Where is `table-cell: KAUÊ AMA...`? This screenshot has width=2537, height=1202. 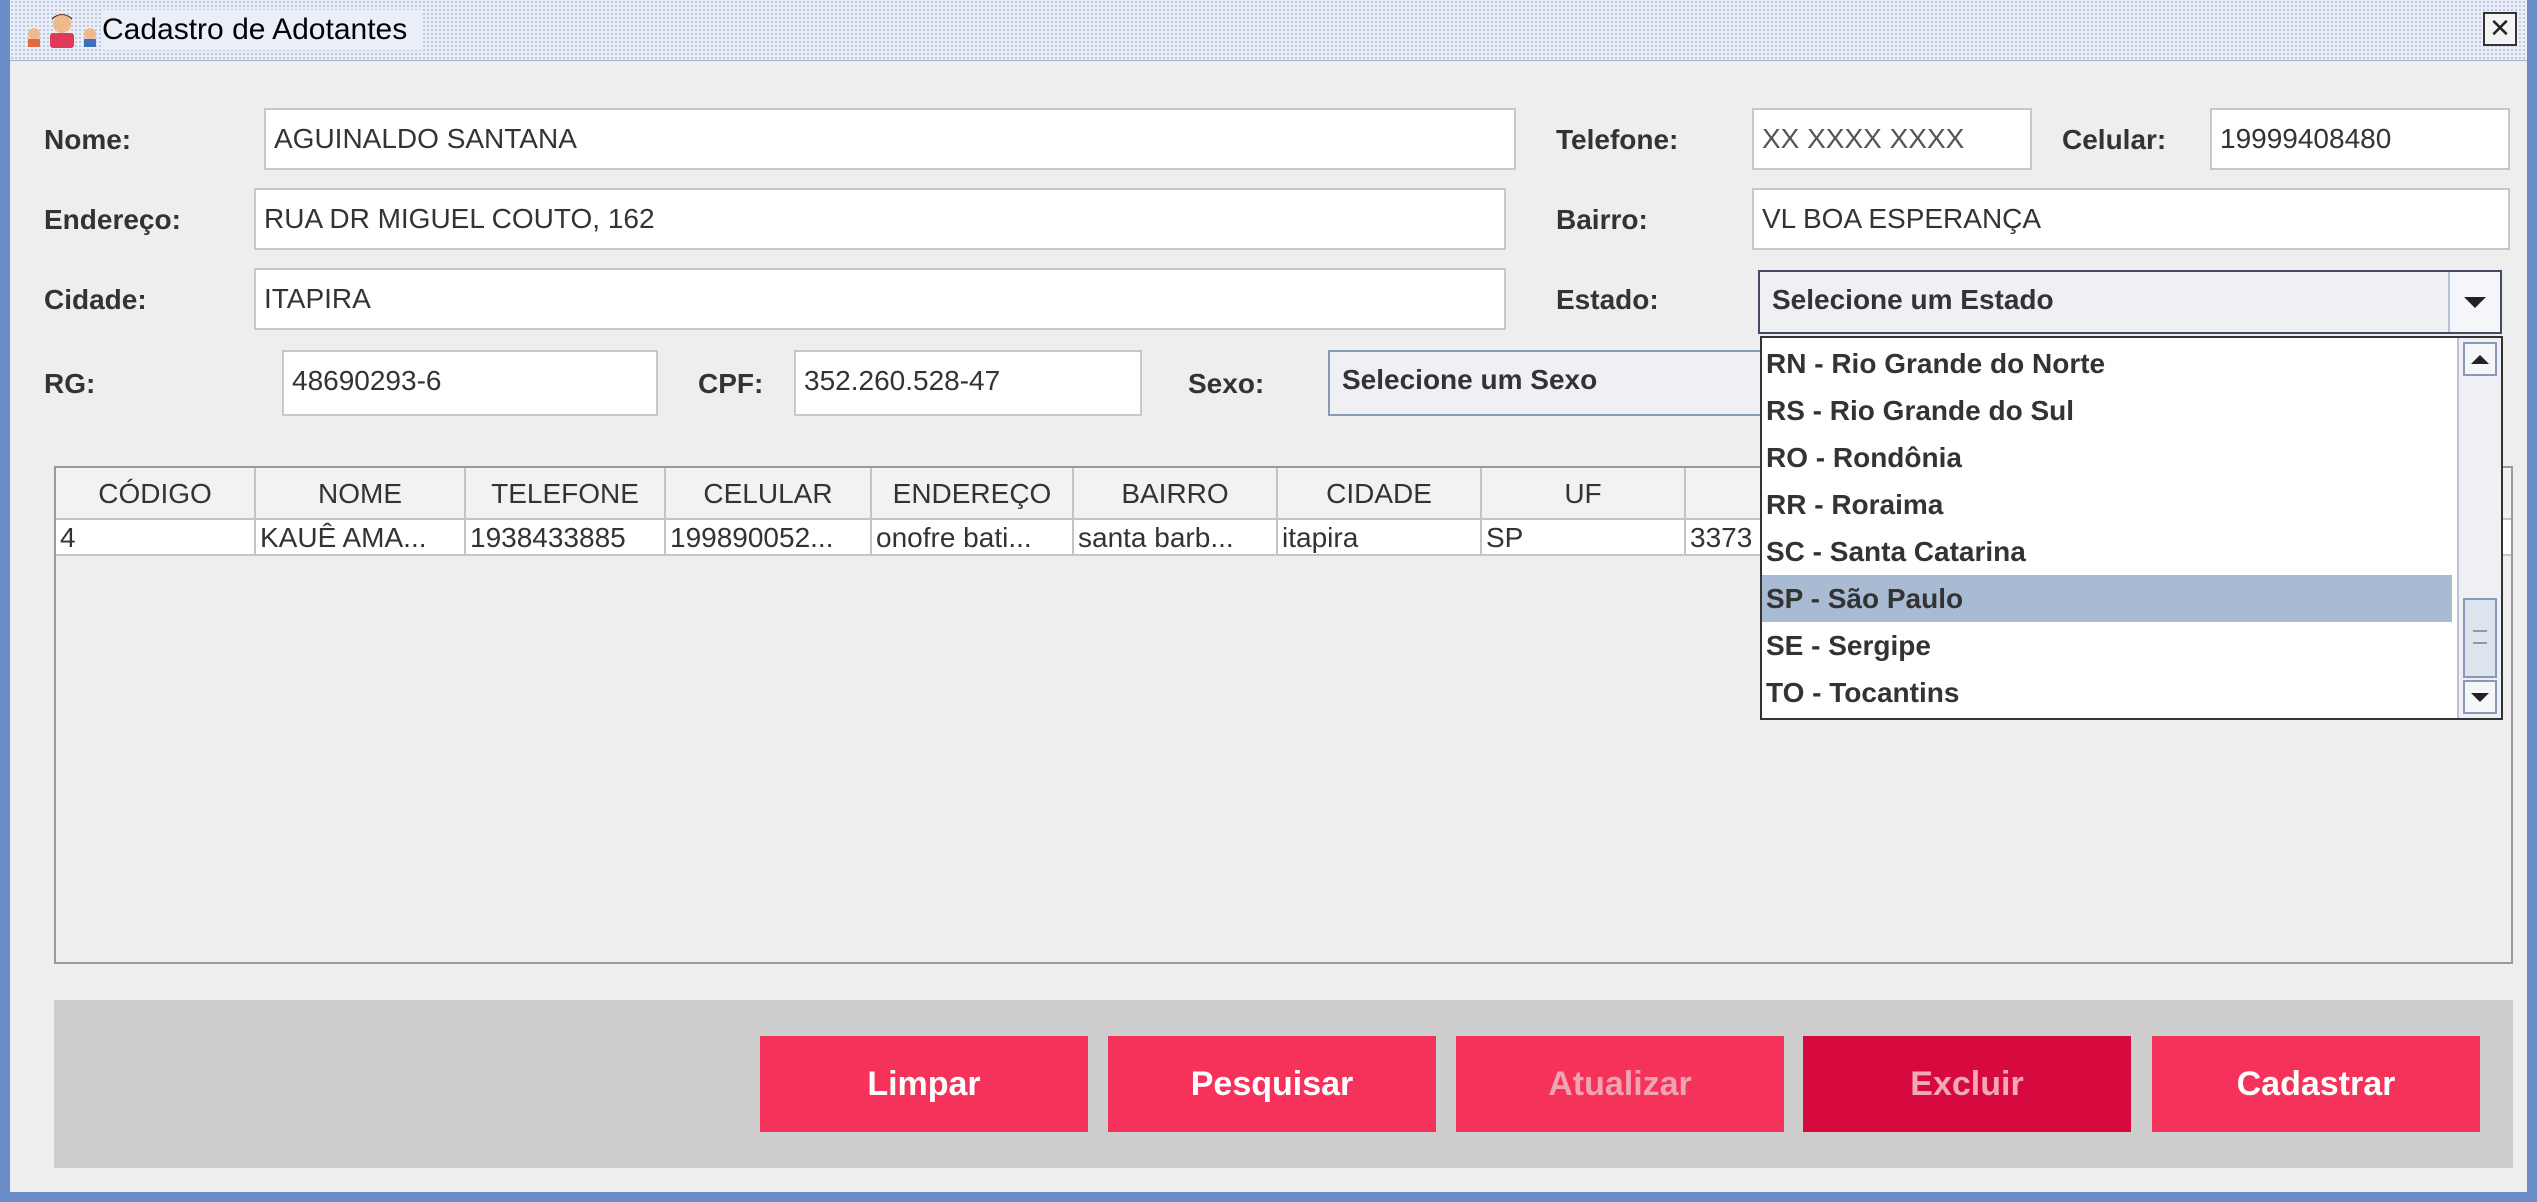
table-cell: KAUÊ AMA... is located at coordinates (361, 538).